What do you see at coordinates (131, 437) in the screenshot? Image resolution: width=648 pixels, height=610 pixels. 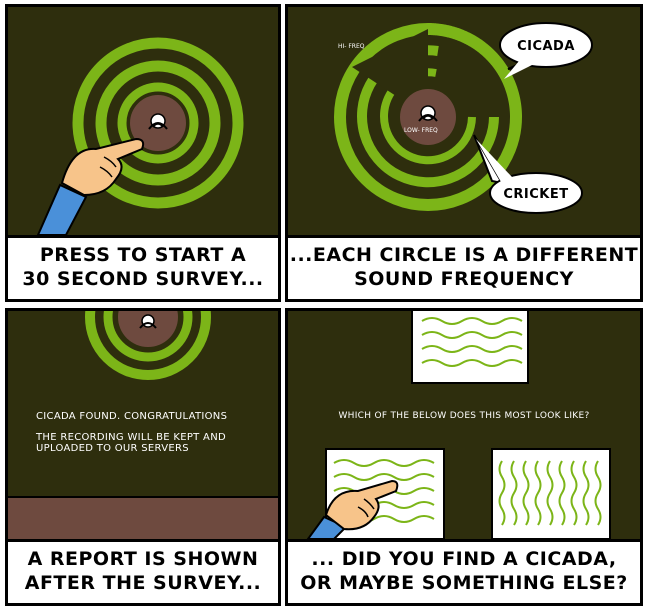 I see `report-line: THE RECORDING WILL BE KEPT AND` at bounding box center [131, 437].